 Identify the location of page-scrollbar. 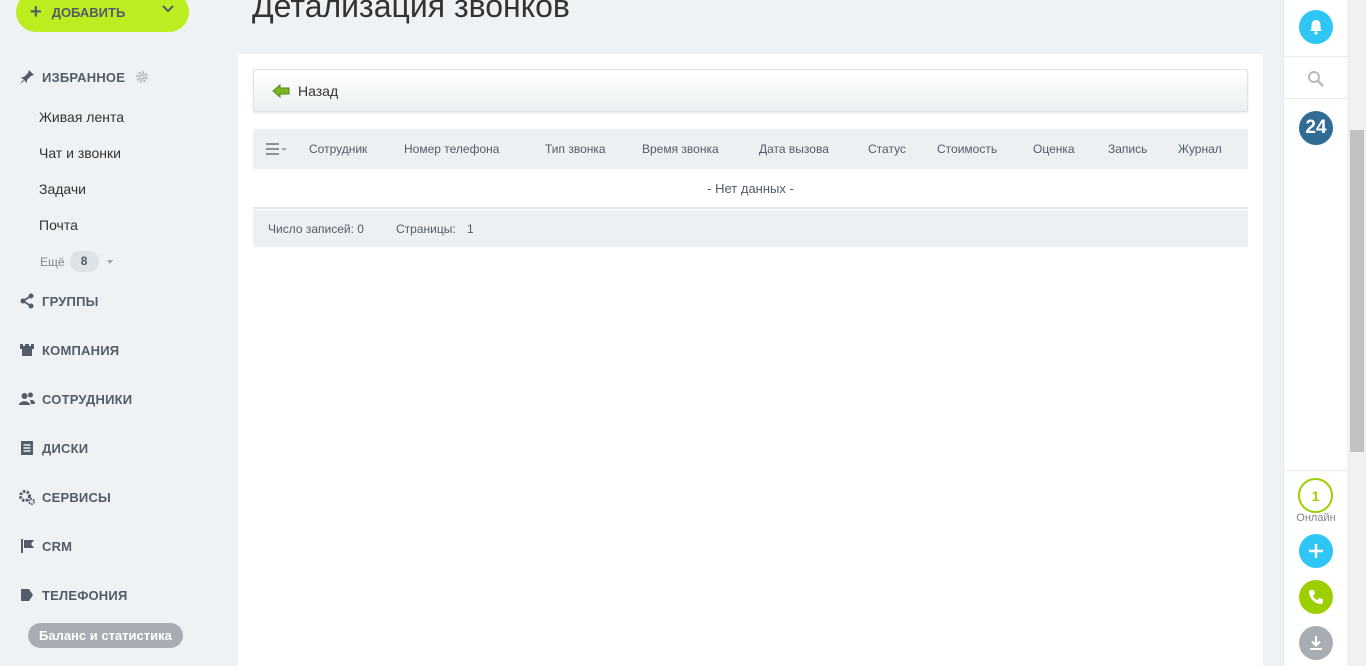
(1357, 333).